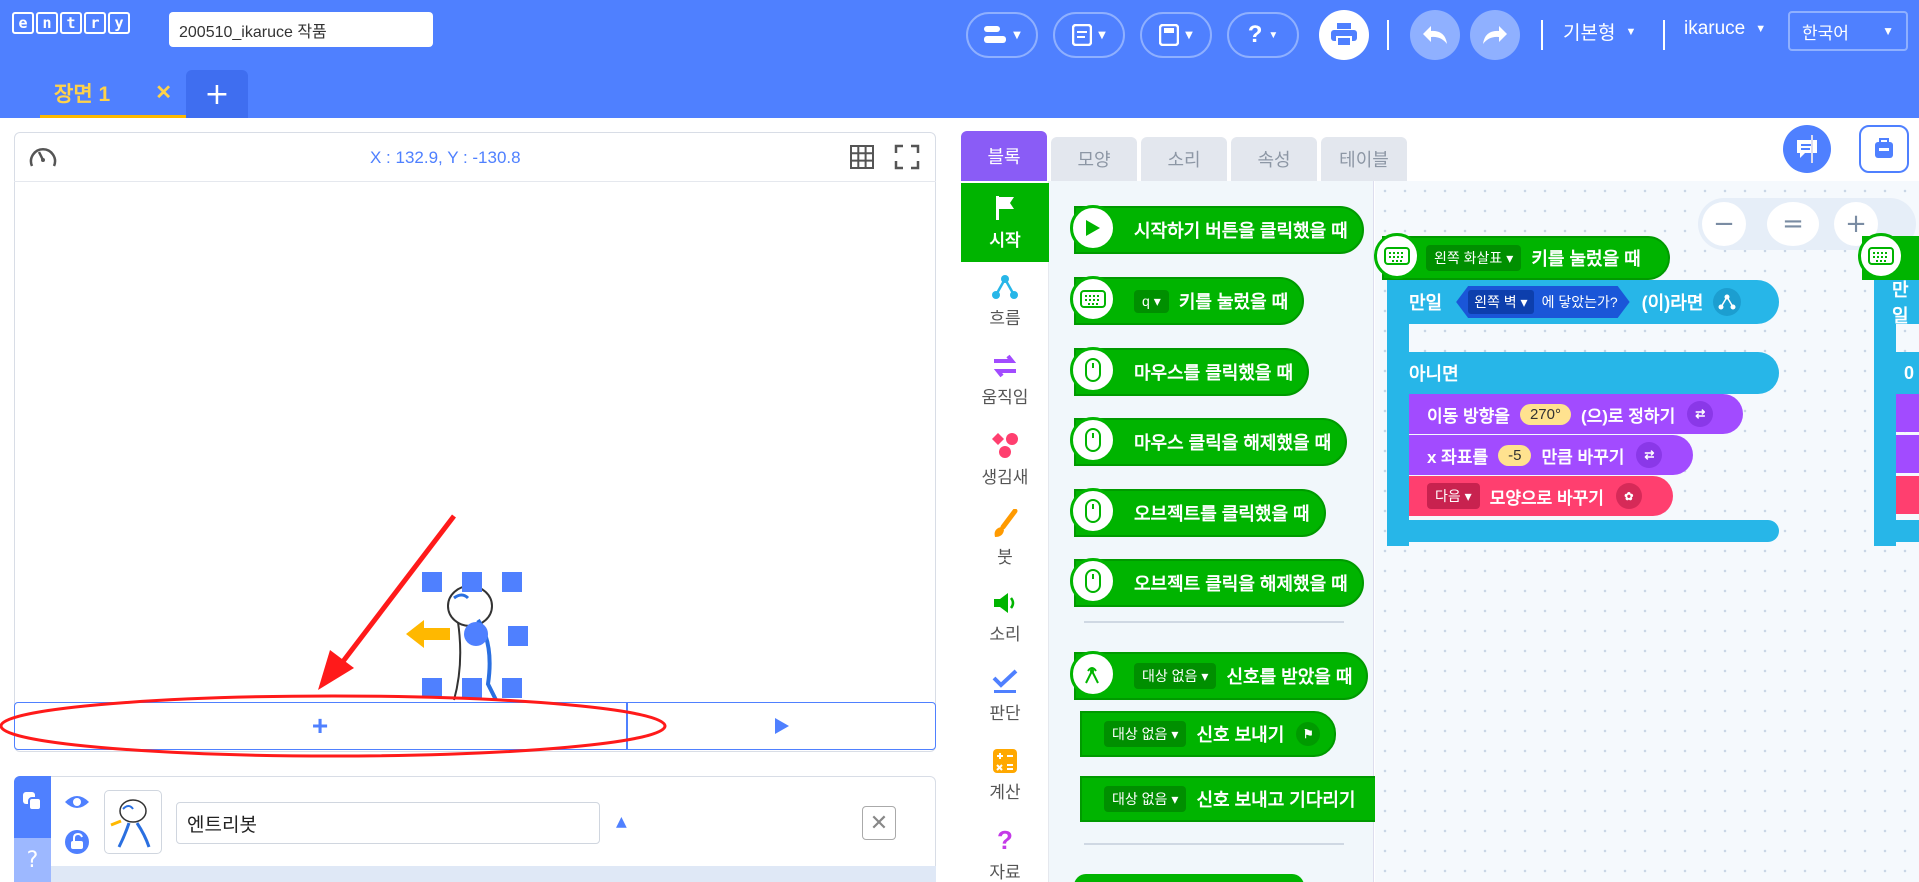 The image size is (1919, 882). Describe the element at coordinates (77, 842) in the screenshot. I see `unlock-icon` at that location.